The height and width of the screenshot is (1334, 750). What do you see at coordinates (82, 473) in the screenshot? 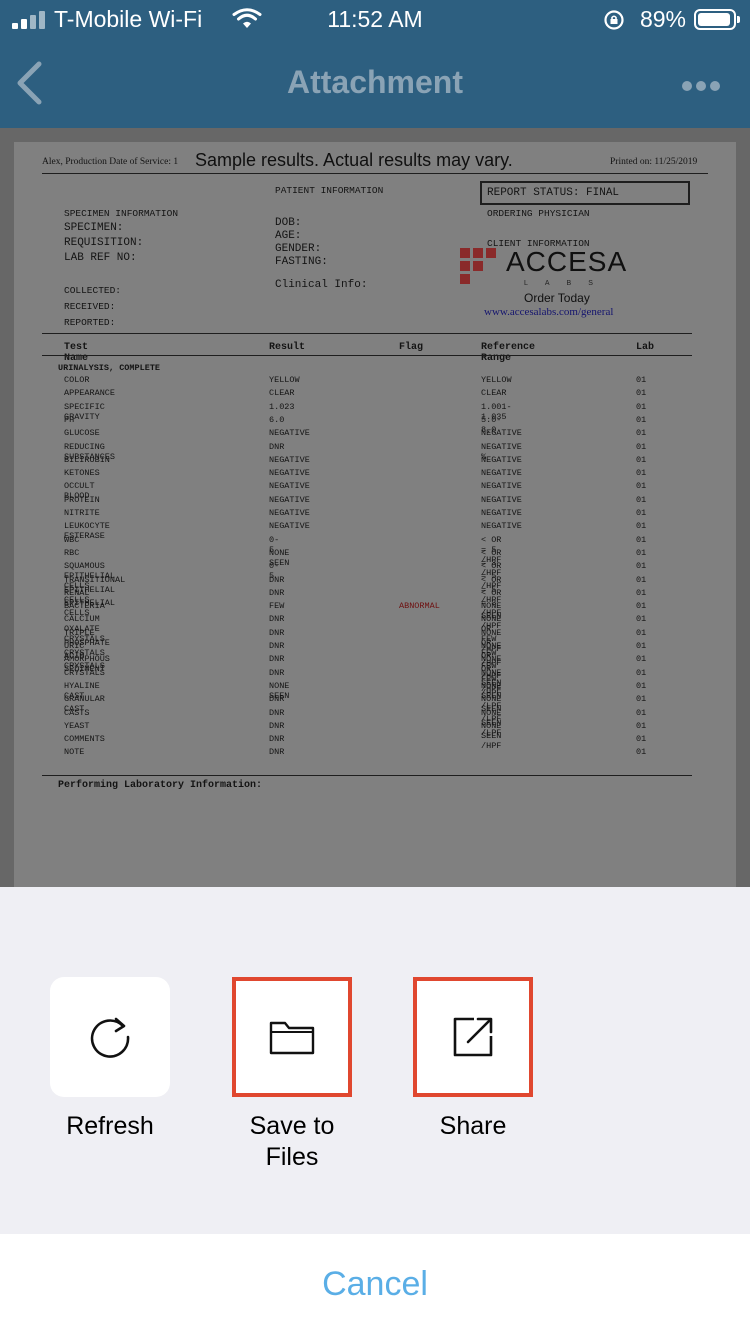
I see `test-name-cell: KETONES` at bounding box center [82, 473].